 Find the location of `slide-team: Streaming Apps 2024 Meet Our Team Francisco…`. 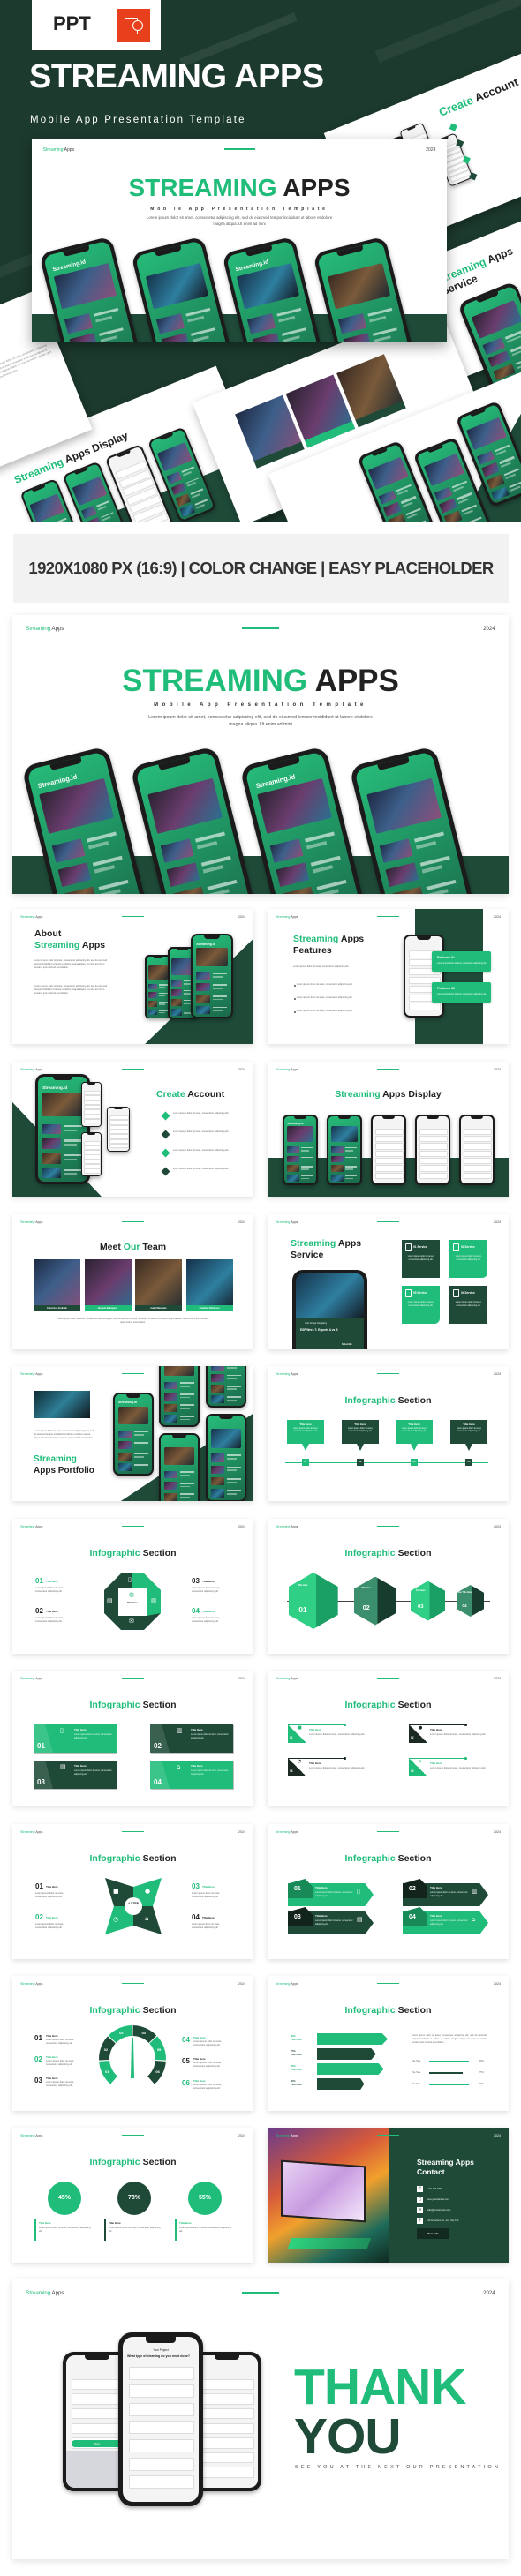

slide-team: Streaming Apps 2024 Meet Our Team Francisco… is located at coordinates (132, 1281).